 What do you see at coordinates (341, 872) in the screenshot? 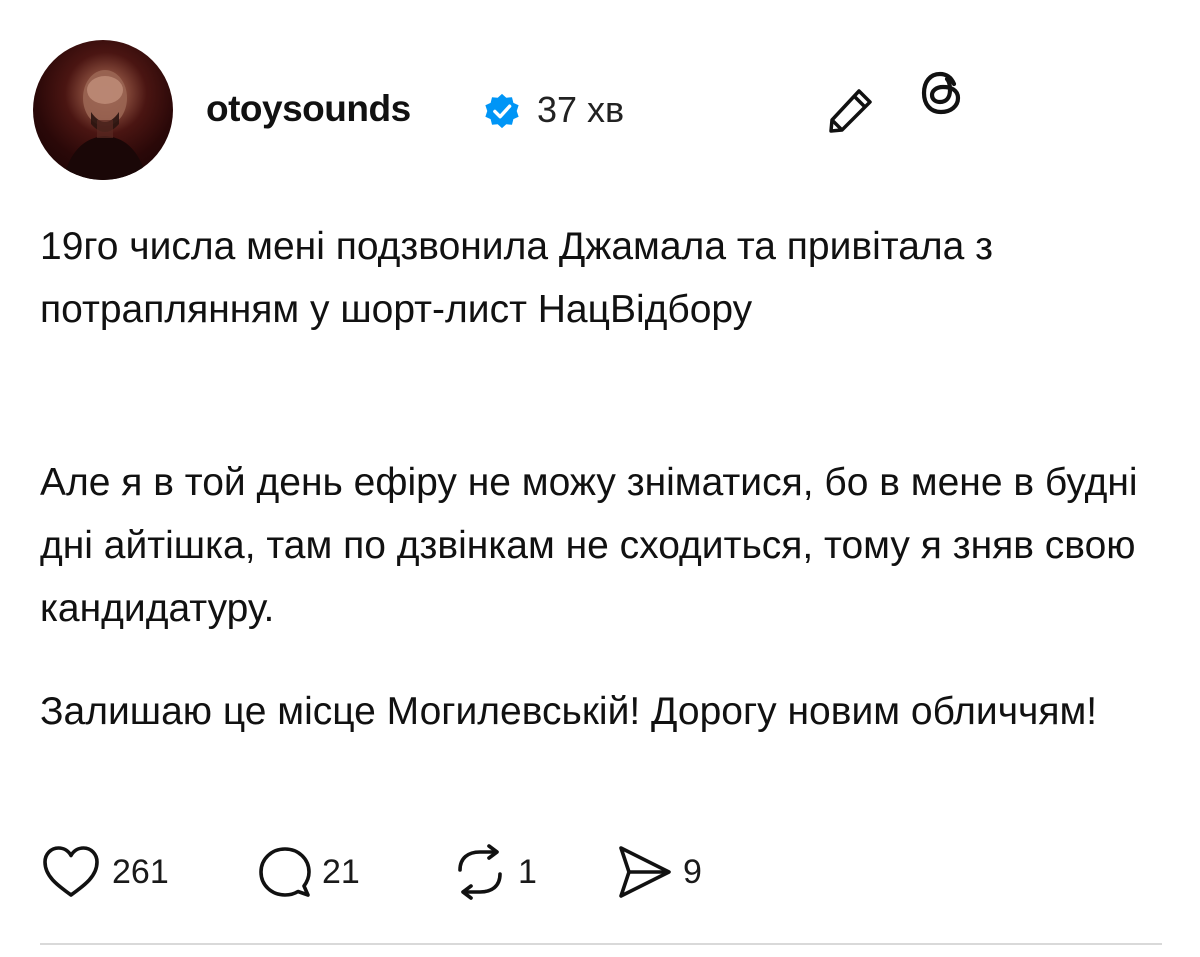
I see `reply-count: 21` at bounding box center [341, 872].